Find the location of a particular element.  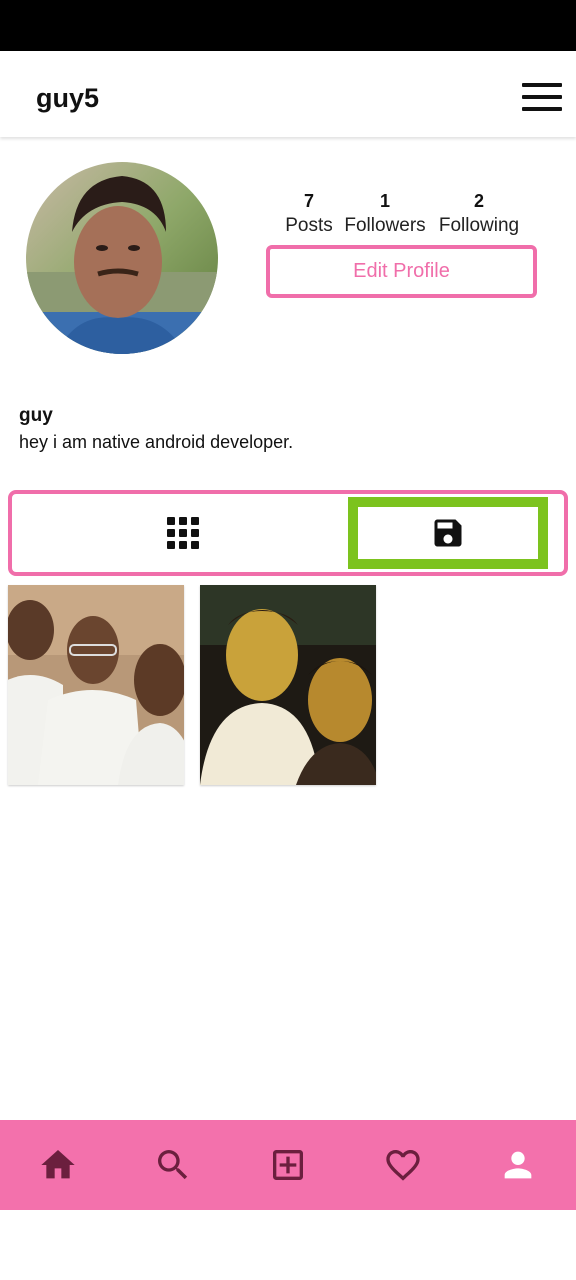

bottom-navigation is located at coordinates (288, 1165).